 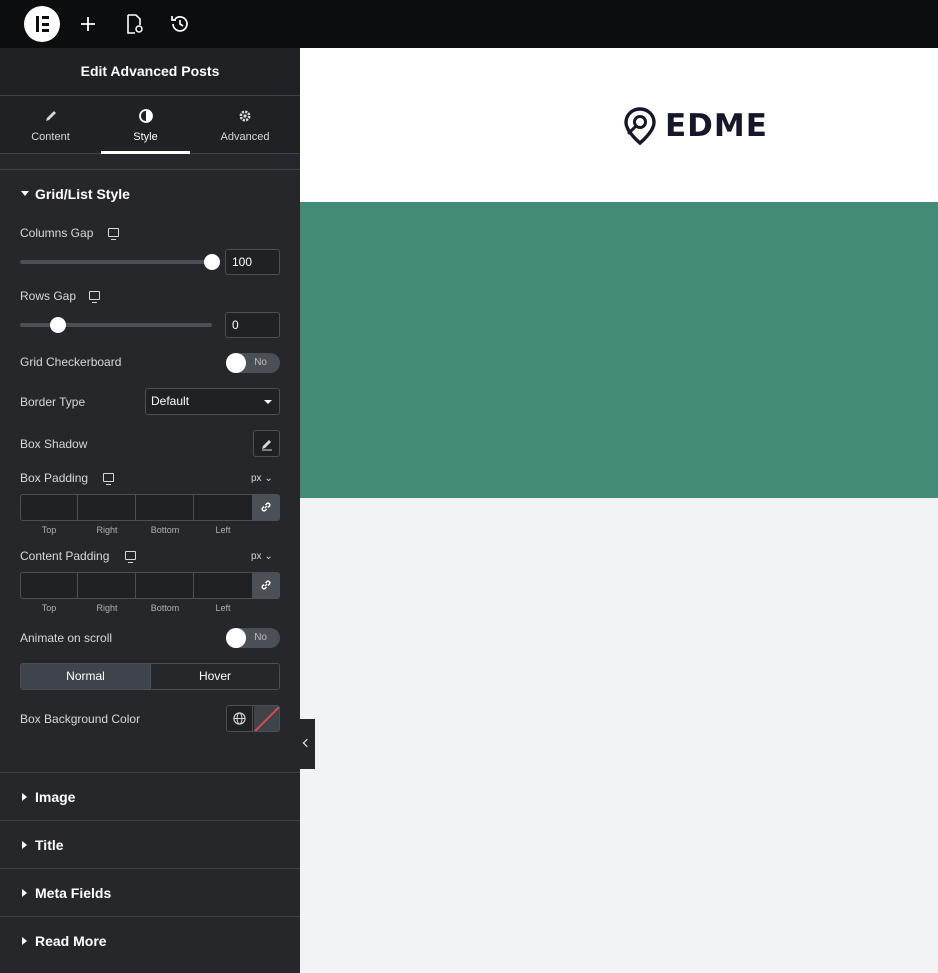 What do you see at coordinates (164, 507) in the screenshot?
I see `box-padding-bottom-input` at bounding box center [164, 507].